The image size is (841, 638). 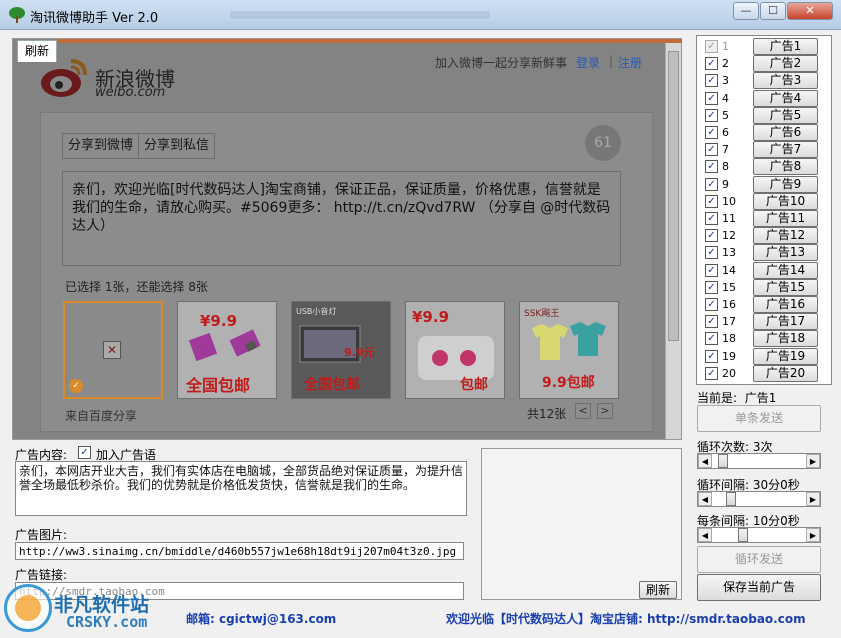 What do you see at coordinates (810, 11) in the screenshot?
I see `close-button: ✕` at bounding box center [810, 11].